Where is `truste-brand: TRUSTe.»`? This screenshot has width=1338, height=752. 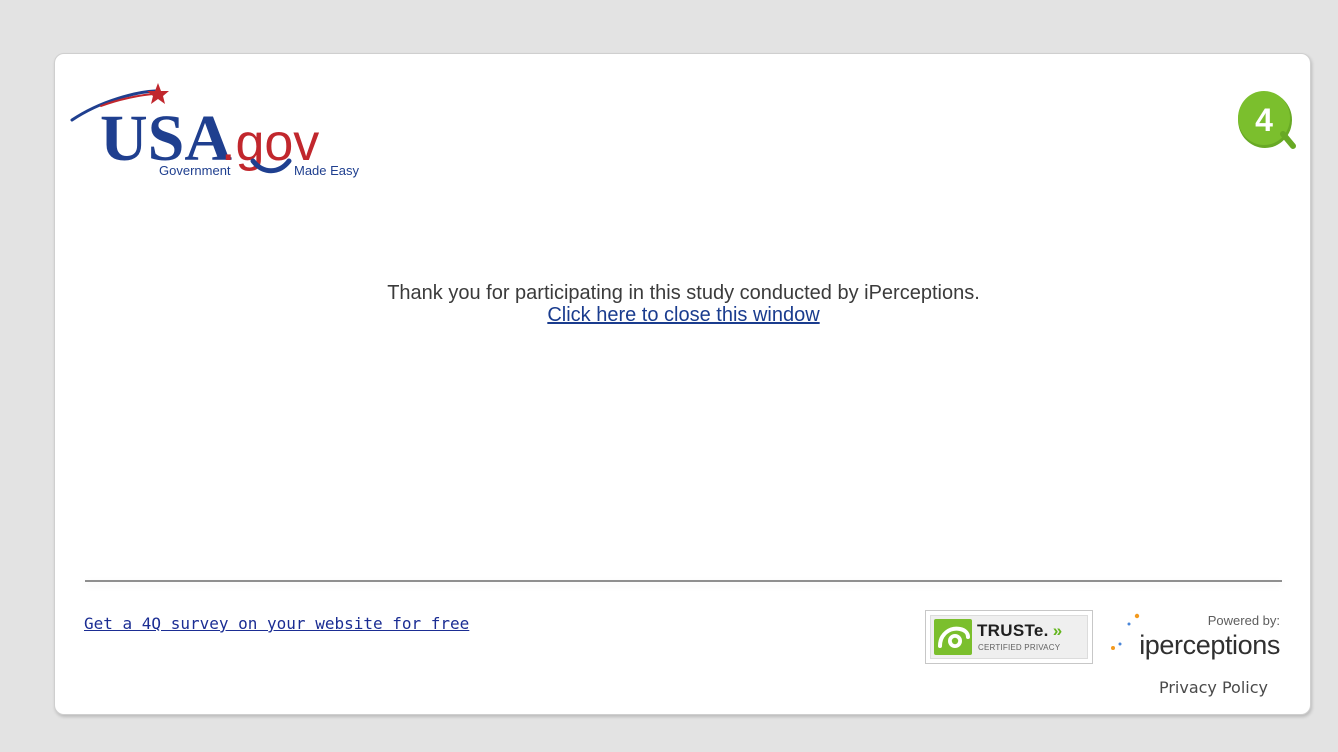
truste-brand: TRUSTe.» is located at coordinates (1019, 631).